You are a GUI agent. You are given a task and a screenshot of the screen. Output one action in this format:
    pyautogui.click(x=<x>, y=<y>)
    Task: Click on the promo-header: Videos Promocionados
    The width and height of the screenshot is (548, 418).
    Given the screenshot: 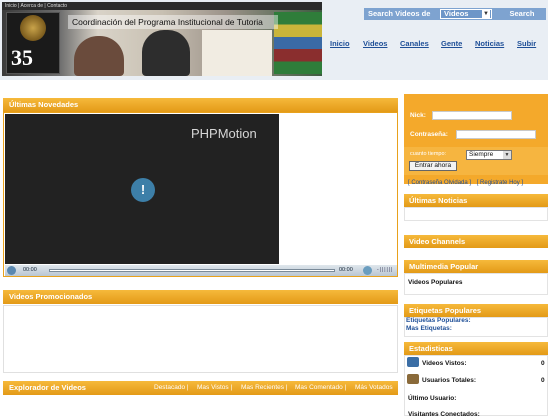 What is the action you would take?
    pyautogui.click(x=200, y=297)
    